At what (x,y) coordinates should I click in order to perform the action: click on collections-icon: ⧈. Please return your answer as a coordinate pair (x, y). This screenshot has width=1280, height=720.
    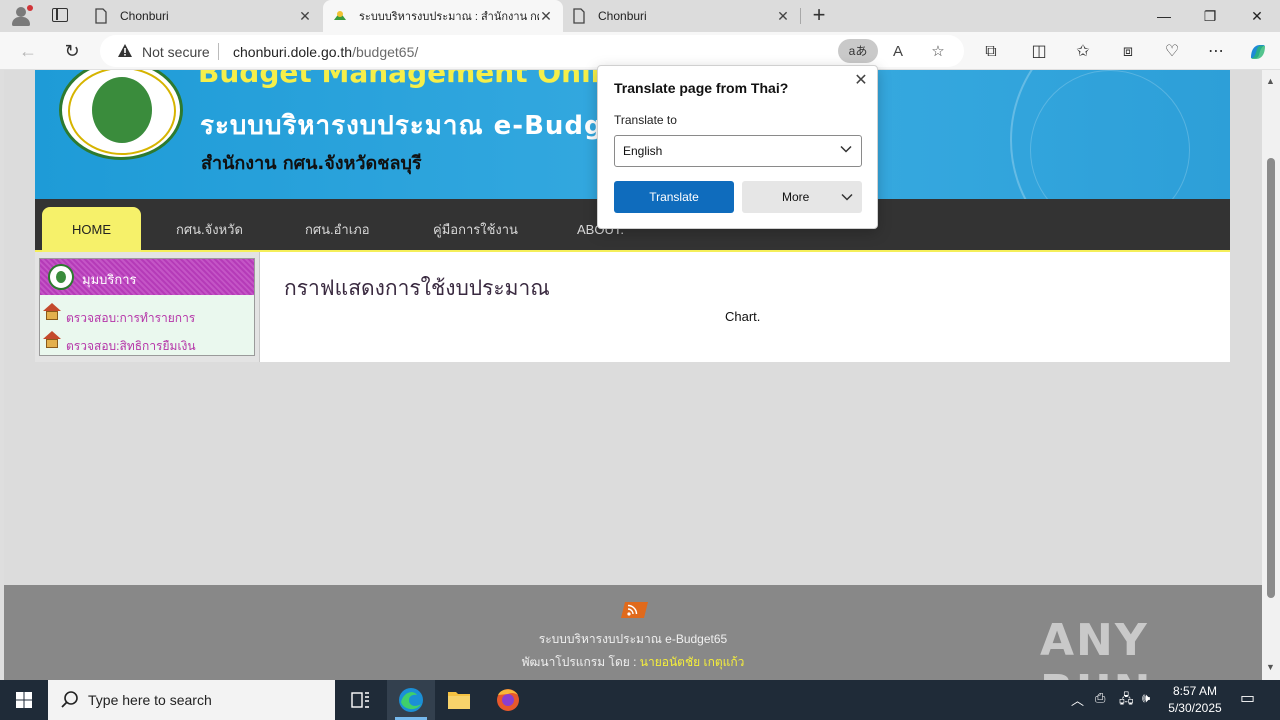
    Looking at the image, I should click on (1128, 52).